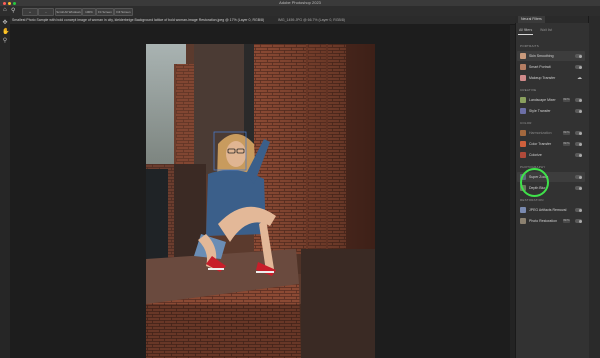 The image size is (600, 358). What do you see at coordinates (525, 34) in the screenshot?
I see `active-tab-indicator` at bounding box center [525, 34].